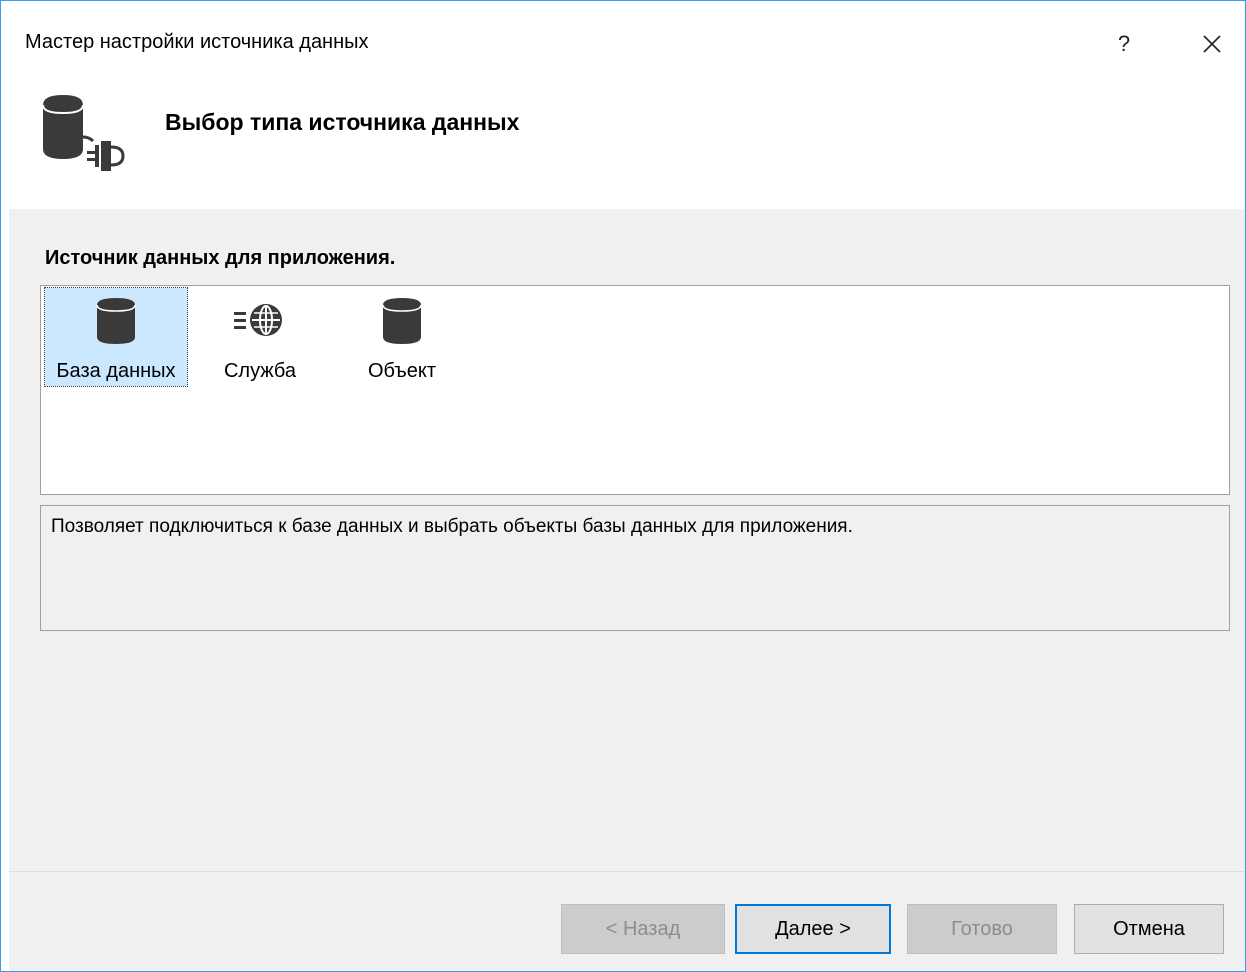  What do you see at coordinates (1124, 44) in the screenshot?
I see `help-button: ?` at bounding box center [1124, 44].